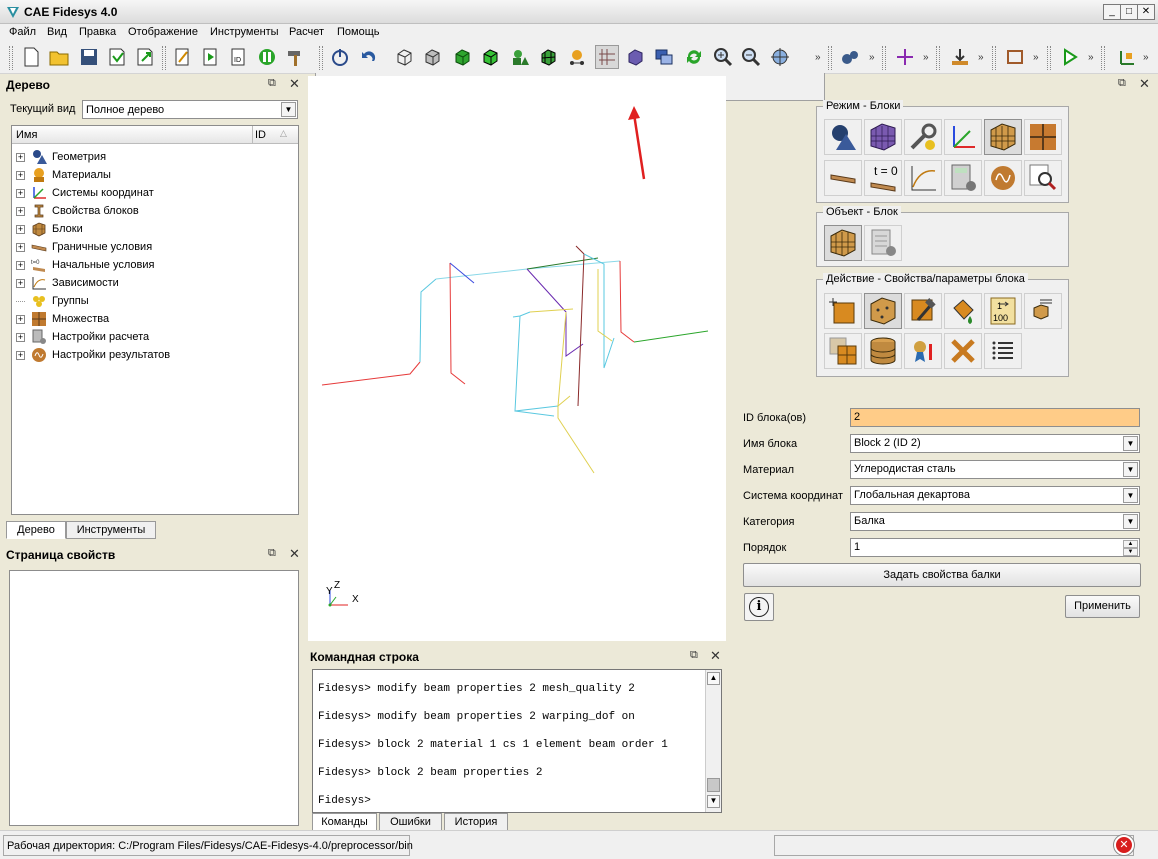 Image resolution: width=1158 pixels, height=859 pixels. I want to click on zoom-out-button, so click(751, 57).